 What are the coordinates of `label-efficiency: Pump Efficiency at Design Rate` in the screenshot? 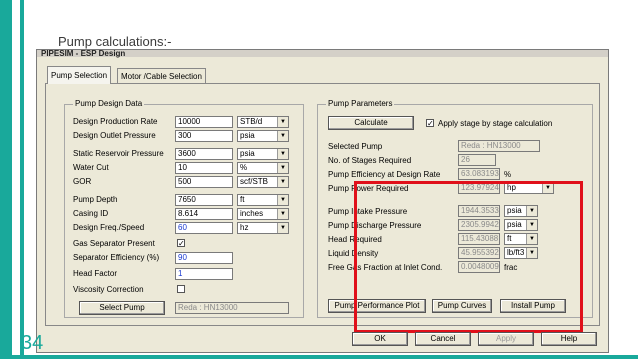 It's located at (384, 174).